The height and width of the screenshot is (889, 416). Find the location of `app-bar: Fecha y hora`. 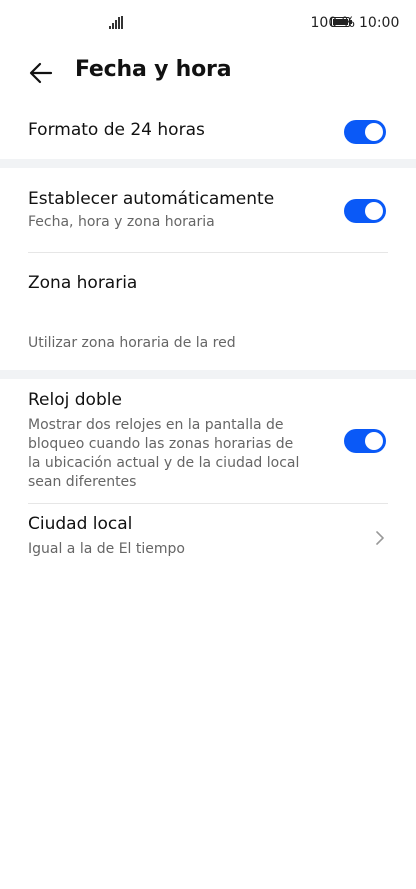

app-bar: Fecha y hora is located at coordinates (208, 73).